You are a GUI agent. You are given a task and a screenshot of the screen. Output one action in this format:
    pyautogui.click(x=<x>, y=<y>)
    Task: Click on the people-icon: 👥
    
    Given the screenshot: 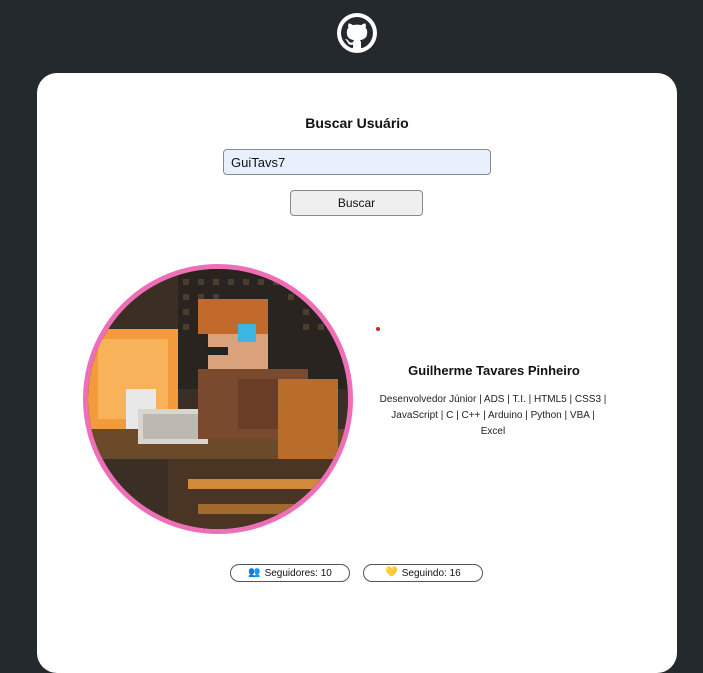 What is the action you would take?
    pyautogui.click(x=254, y=572)
    